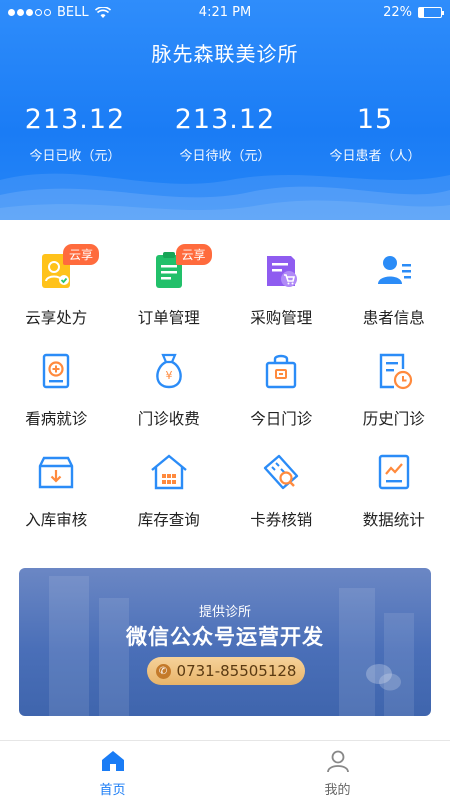 The image size is (450, 800). I want to click on patient-info-icon, so click(394, 270).